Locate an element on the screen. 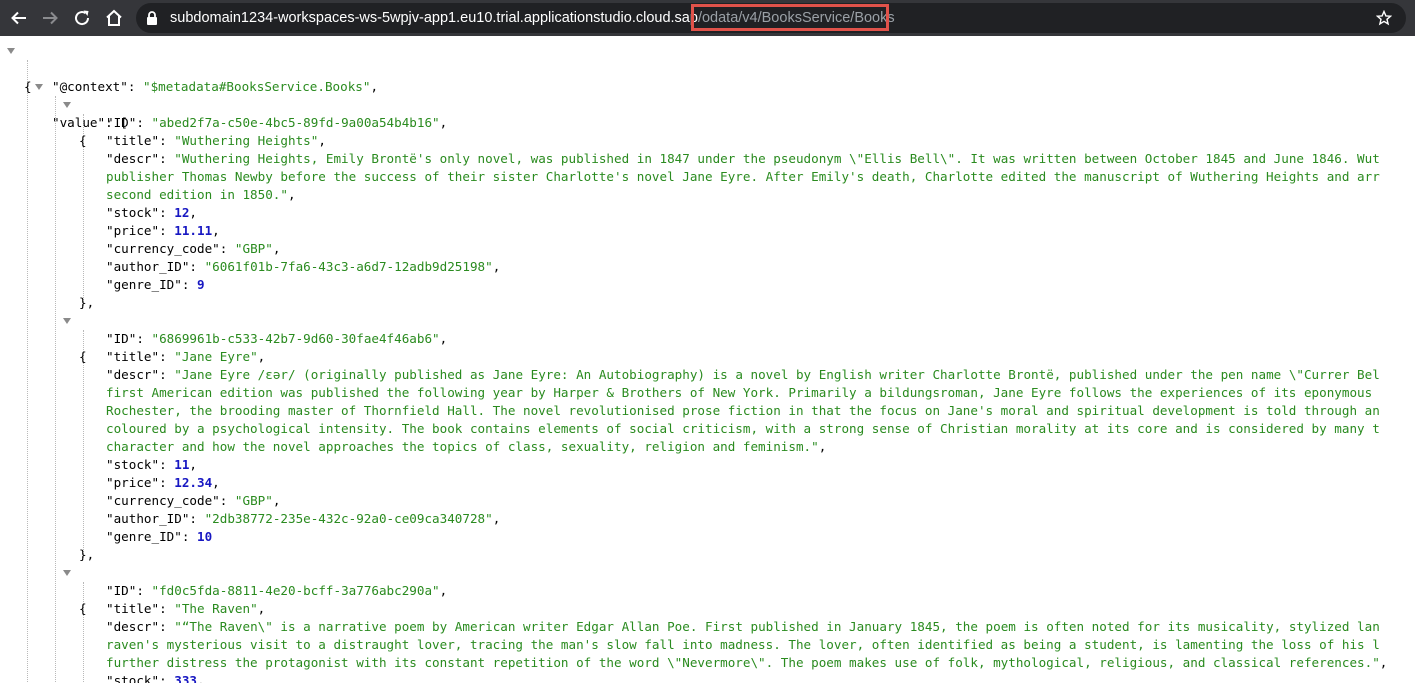 Image resolution: width=1415 pixels, height=683 pixels. back-icon is located at coordinates (18, 18).